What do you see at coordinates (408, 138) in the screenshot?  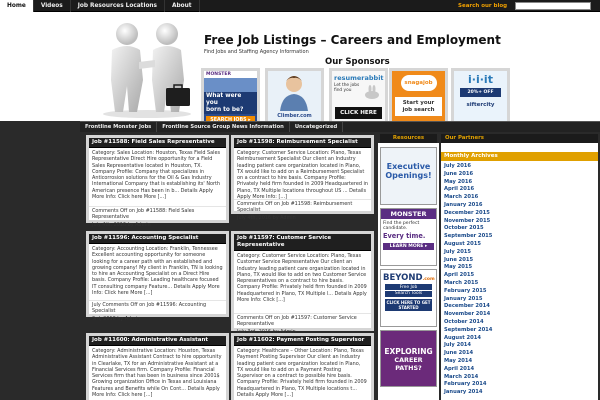 I see `resources-heading: Resources` at bounding box center [408, 138].